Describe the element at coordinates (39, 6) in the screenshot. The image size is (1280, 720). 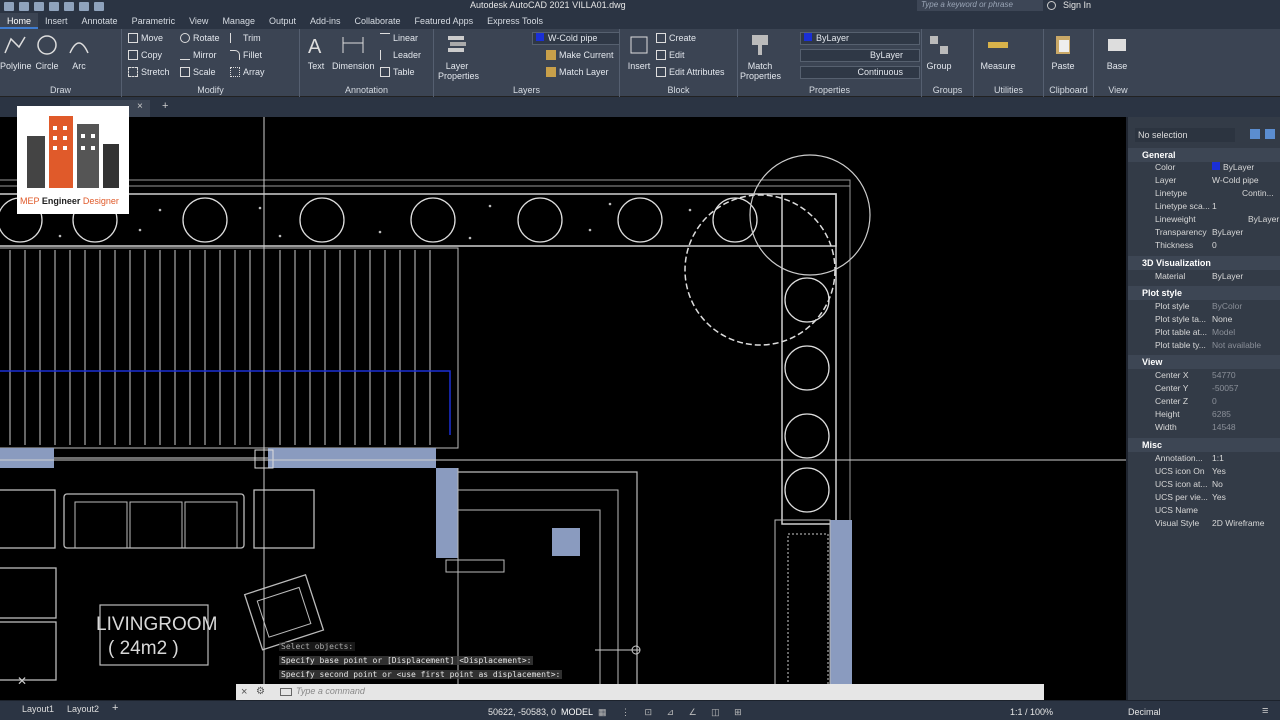
I see `save-icon` at that location.